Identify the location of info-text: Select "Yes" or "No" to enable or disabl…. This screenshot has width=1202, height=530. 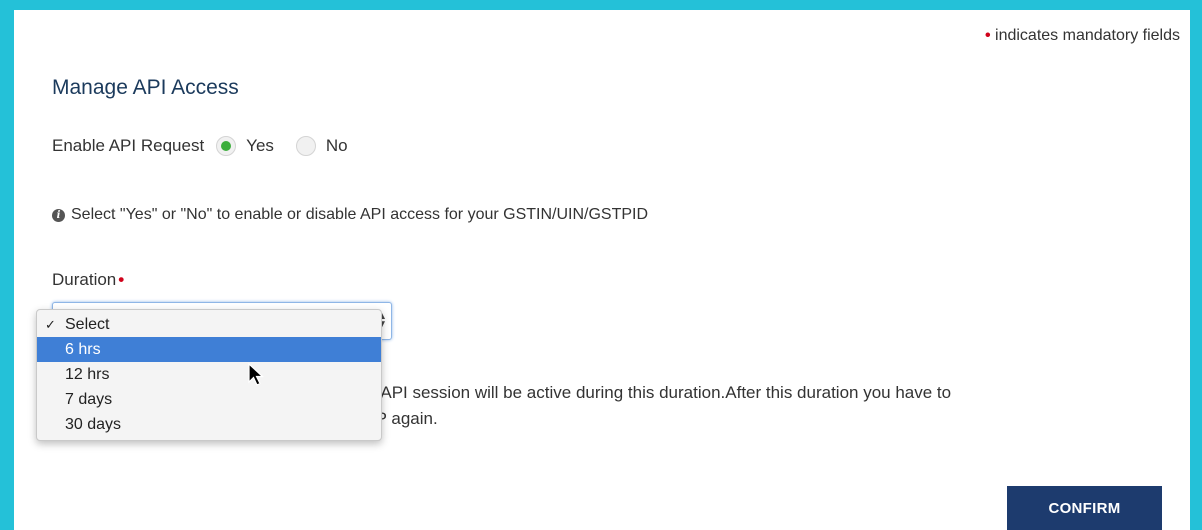
(360, 214).